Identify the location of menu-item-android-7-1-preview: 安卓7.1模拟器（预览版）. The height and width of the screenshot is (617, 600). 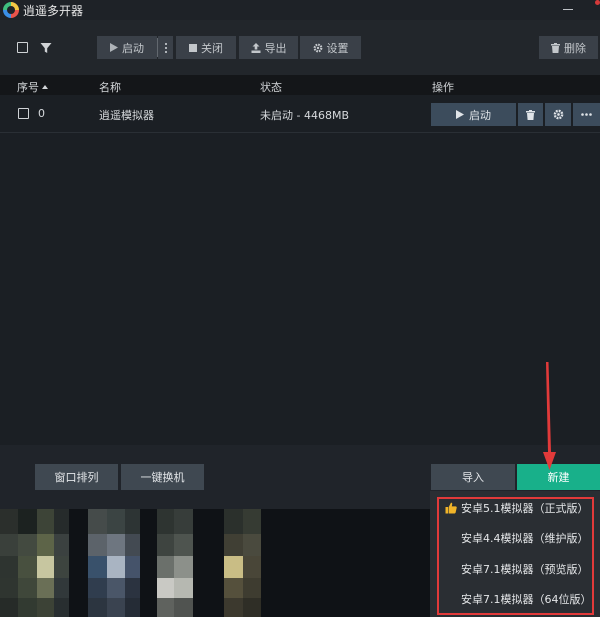
(515, 569).